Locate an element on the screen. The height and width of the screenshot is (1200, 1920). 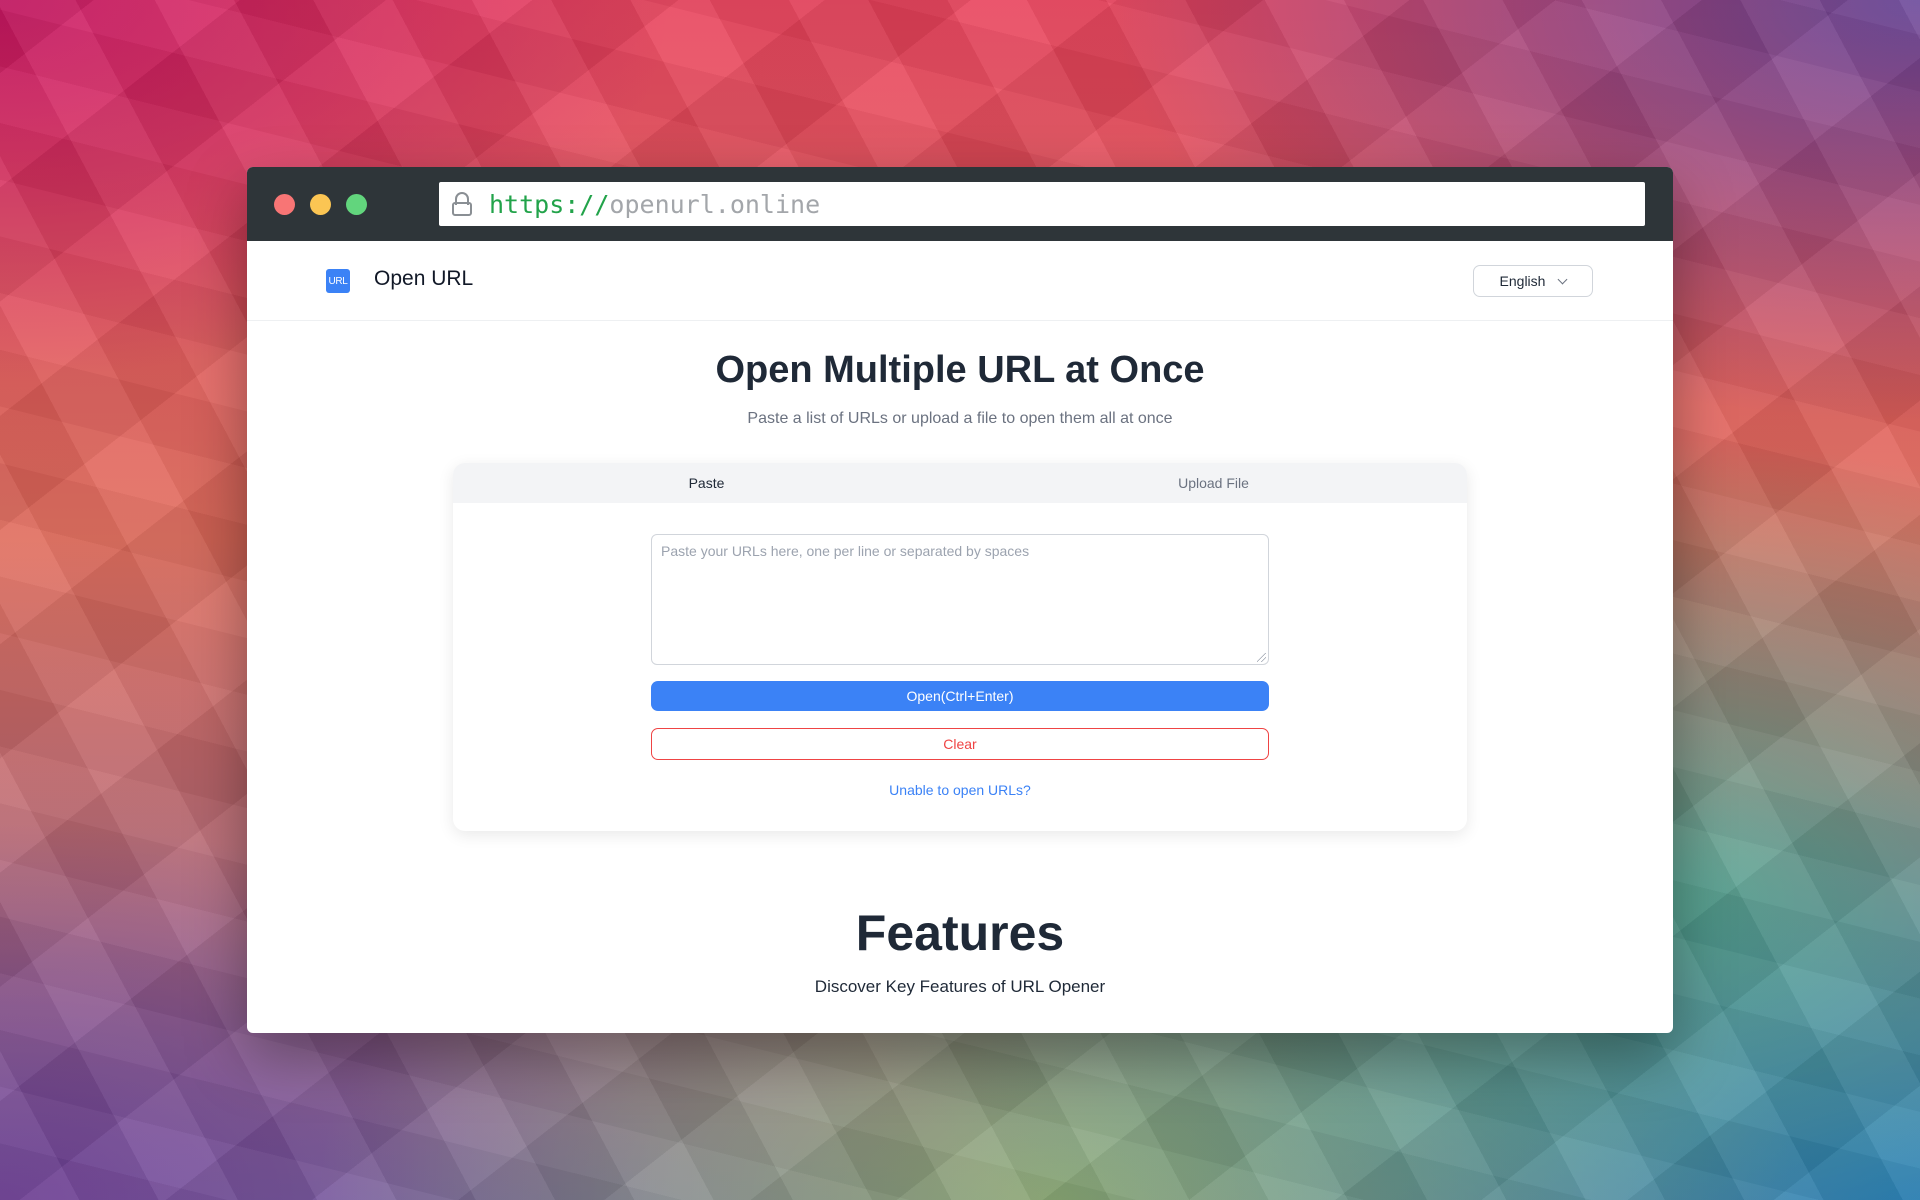
clear-button: Clear is located at coordinates (960, 744).